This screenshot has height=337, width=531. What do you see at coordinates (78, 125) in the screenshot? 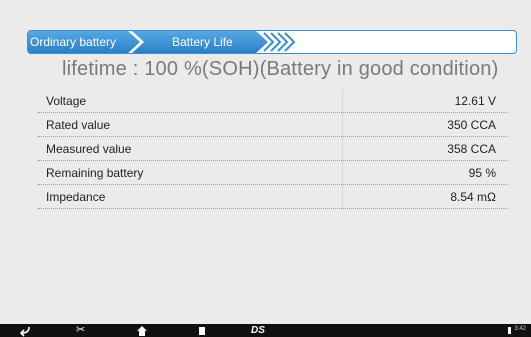
I see `row-label: Rated value` at bounding box center [78, 125].